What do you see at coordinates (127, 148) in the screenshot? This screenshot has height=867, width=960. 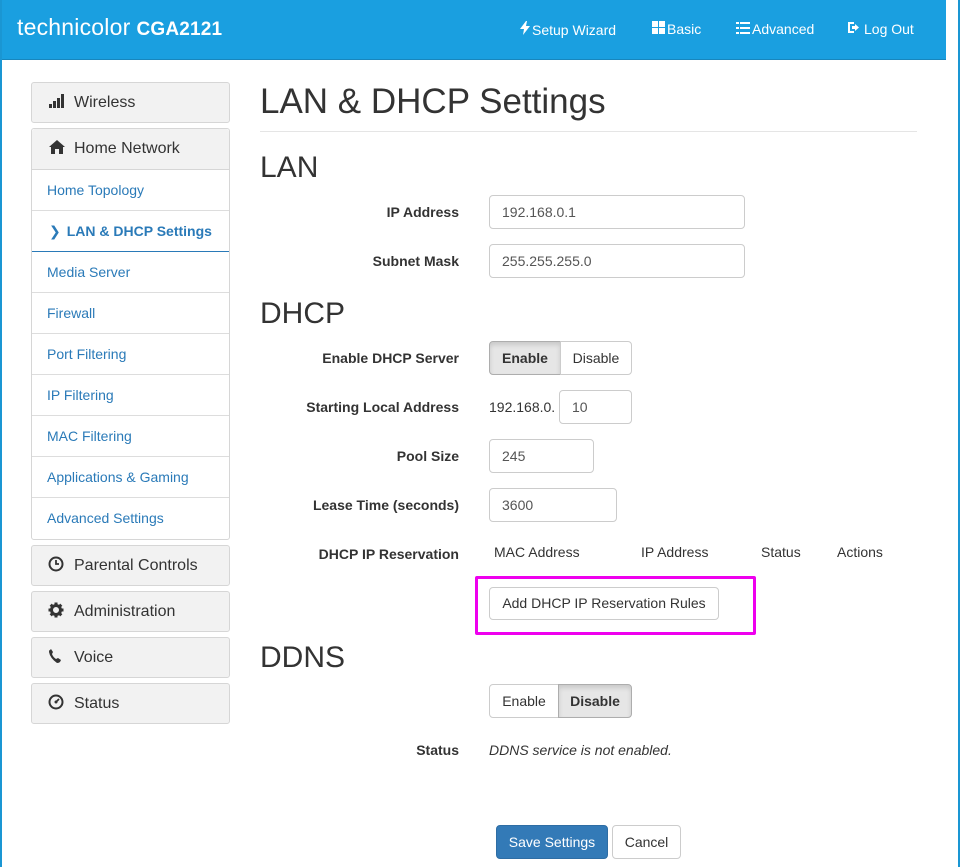 I see `sidebar-item-home-network-label: Home Network` at bounding box center [127, 148].